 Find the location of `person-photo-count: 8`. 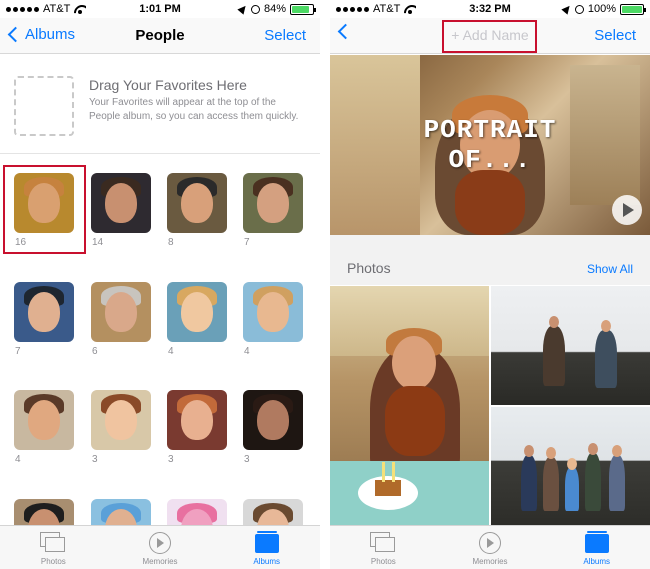

person-photo-count: 8 is located at coordinates (171, 242).